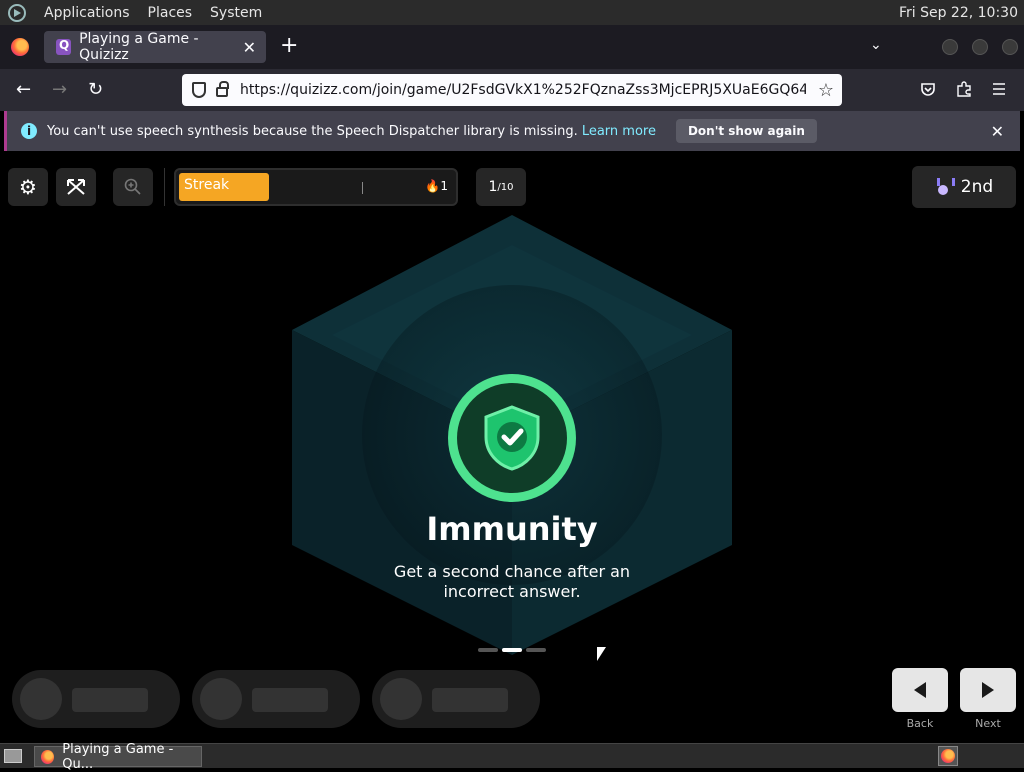 This screenshot has width=1024, height=772. Describe the element at coordinates (876, 45) in the screenshot. I see `chevron-down-icon: ⌄` at that location.